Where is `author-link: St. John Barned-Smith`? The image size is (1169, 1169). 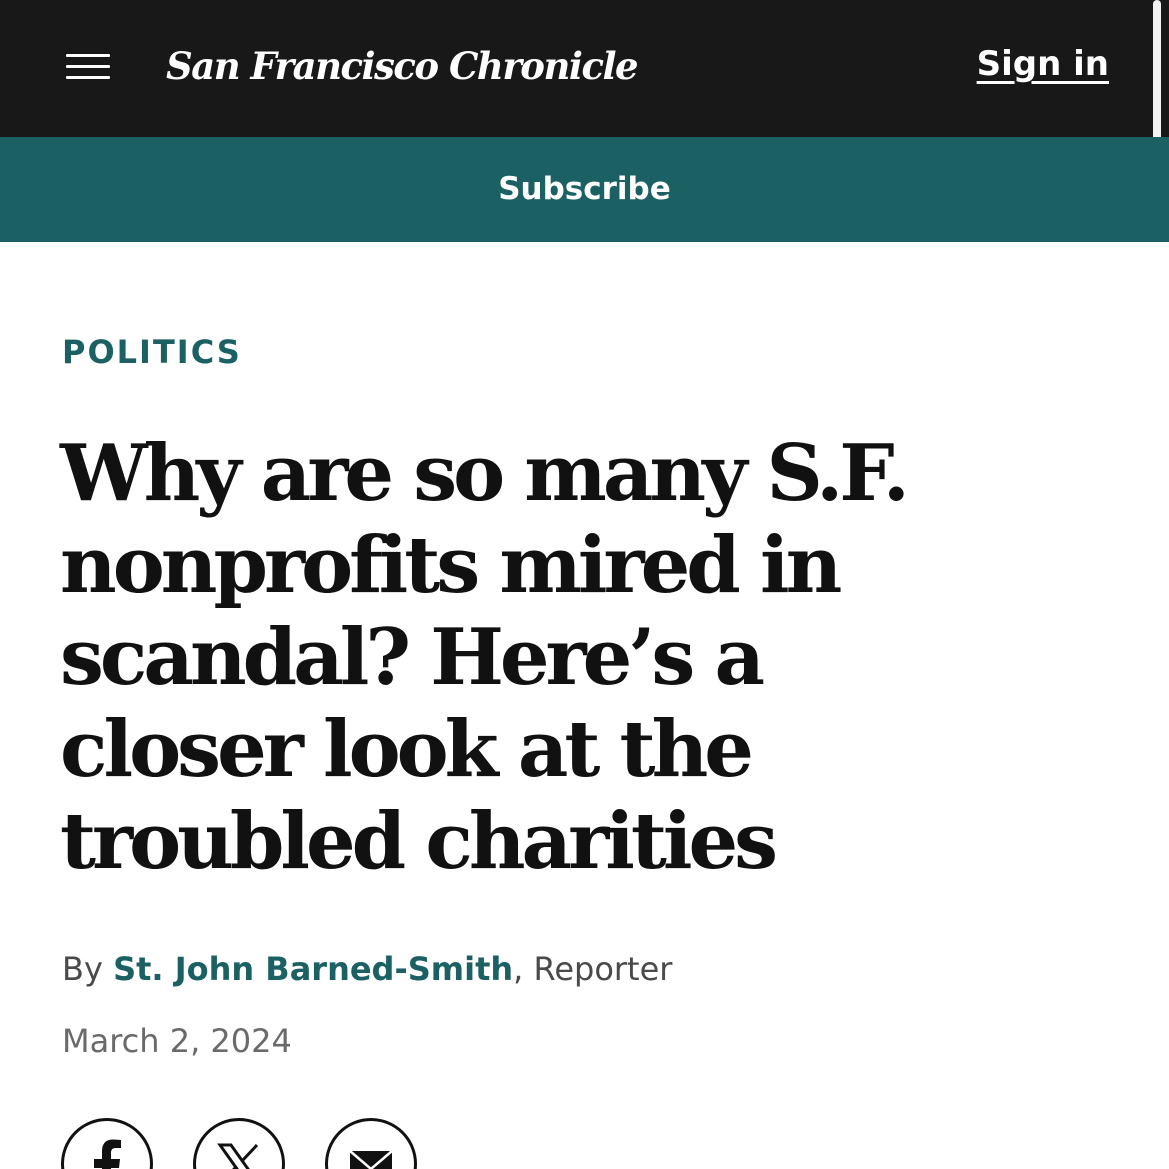
author-link: St. John Barned-Smith is located at coordinates (313, 969).